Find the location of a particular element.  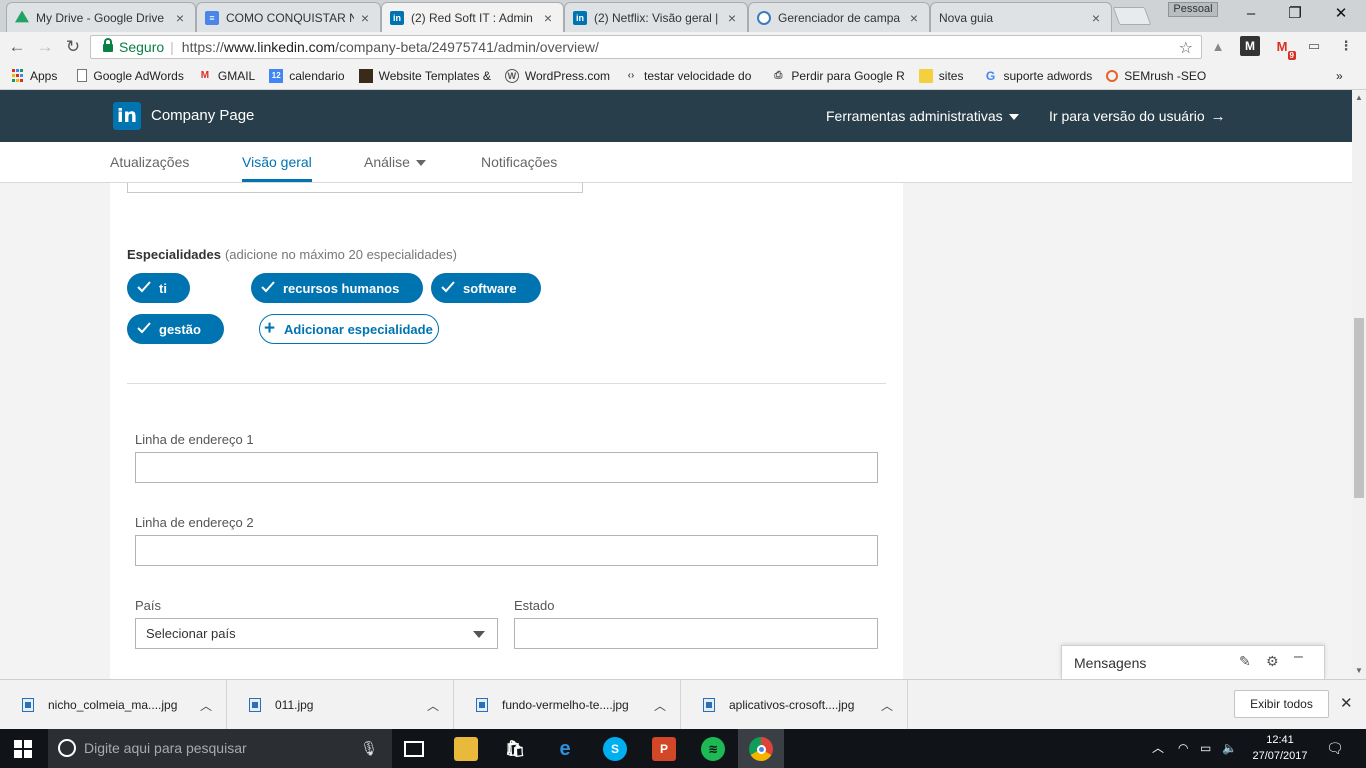

menu-dots-icon: ⋮ is located at coordinates (1346, 46).